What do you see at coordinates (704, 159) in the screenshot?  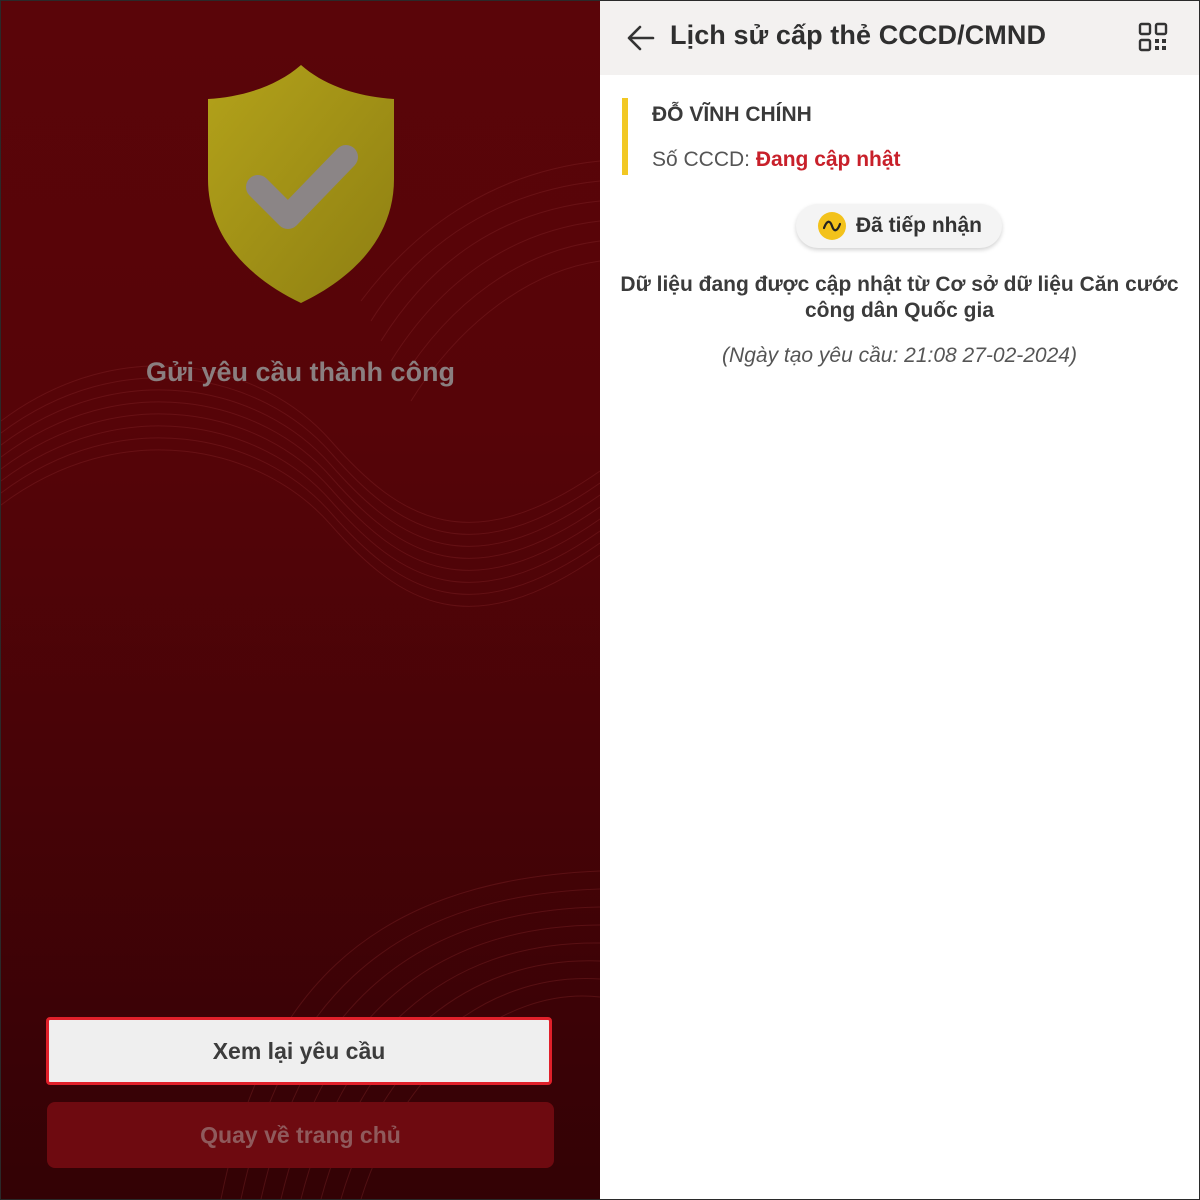 I see `id-number-label: Số CCCD:` at bounding box center [704, 159].